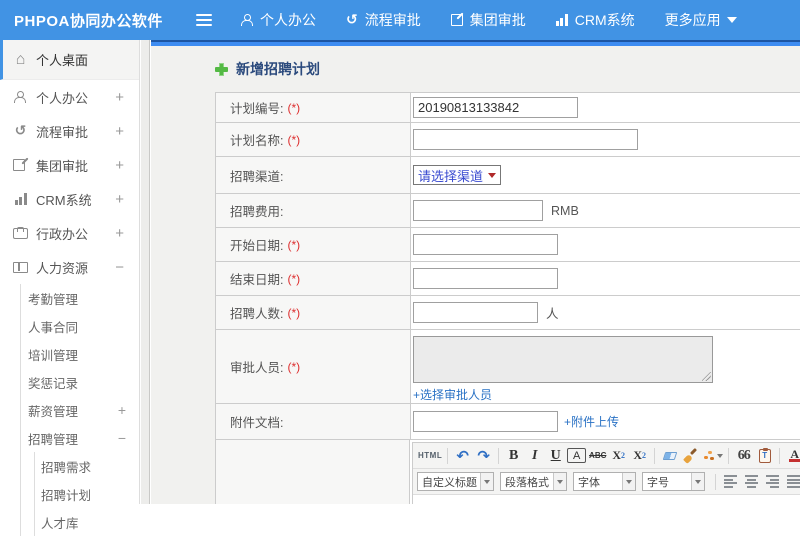 The width and height of the screenshot is (800, 536). Describe the element at coordinates (145, 272) in the screenshot. I see `sidebar-gutter` at that location.